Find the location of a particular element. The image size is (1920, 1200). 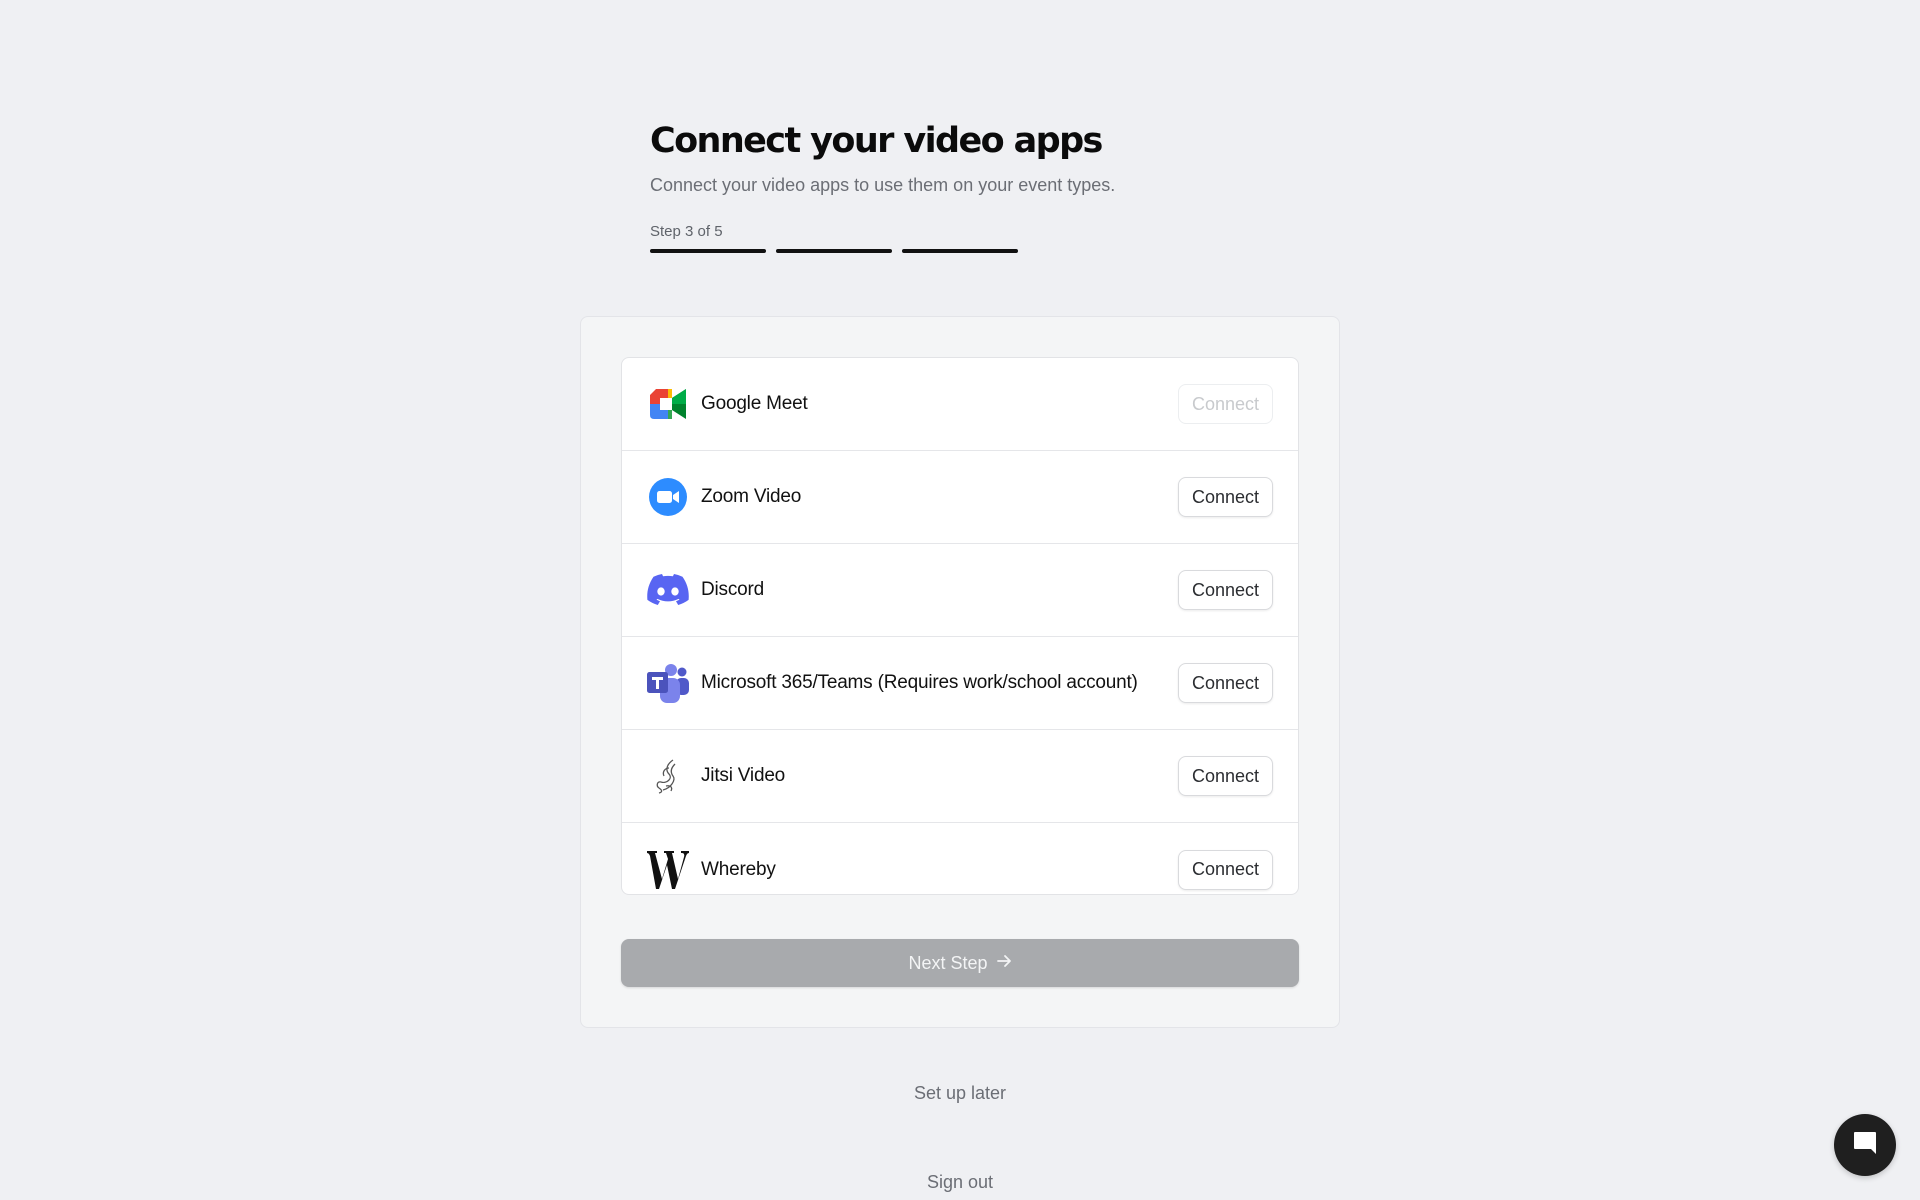

connect-button-whereby: Connect is located at coordinates (1225, 869).